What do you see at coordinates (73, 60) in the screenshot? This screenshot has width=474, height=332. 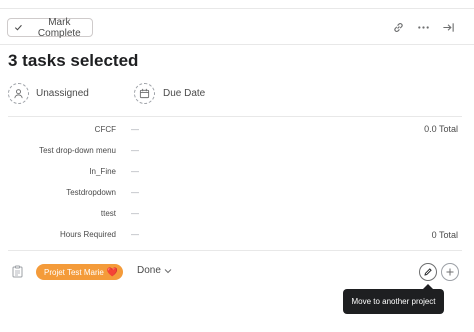 I see `page-title: 3 tasks selected` at bounding box center [73, 60].